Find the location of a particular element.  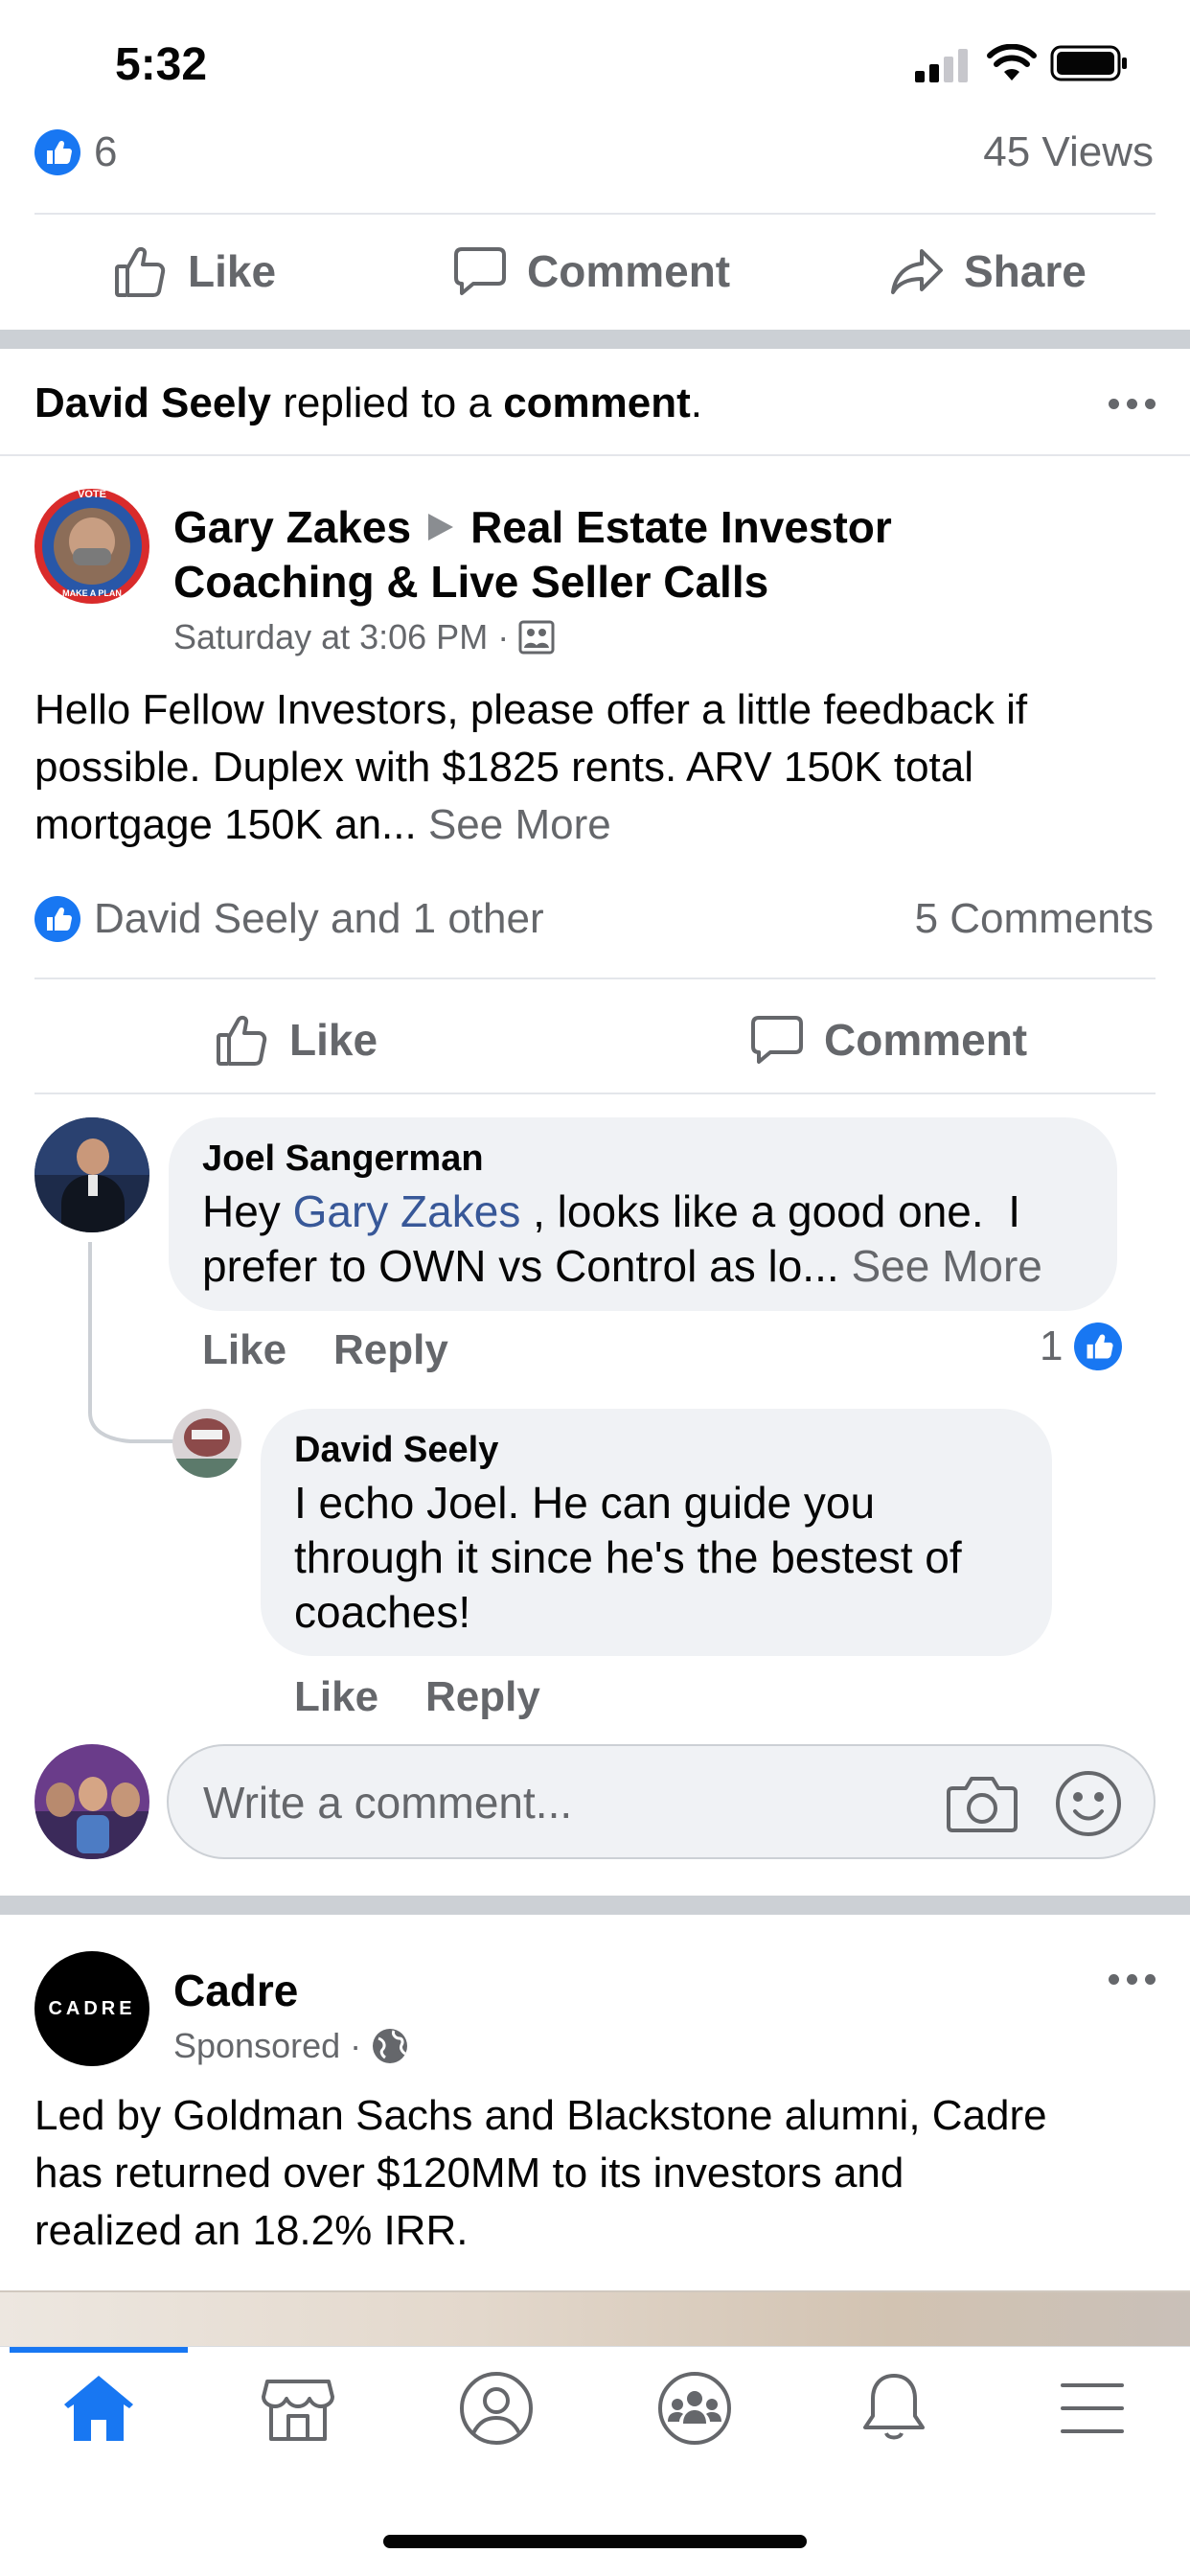

top-post-like-button: Like is located at coordinates (195, 271).